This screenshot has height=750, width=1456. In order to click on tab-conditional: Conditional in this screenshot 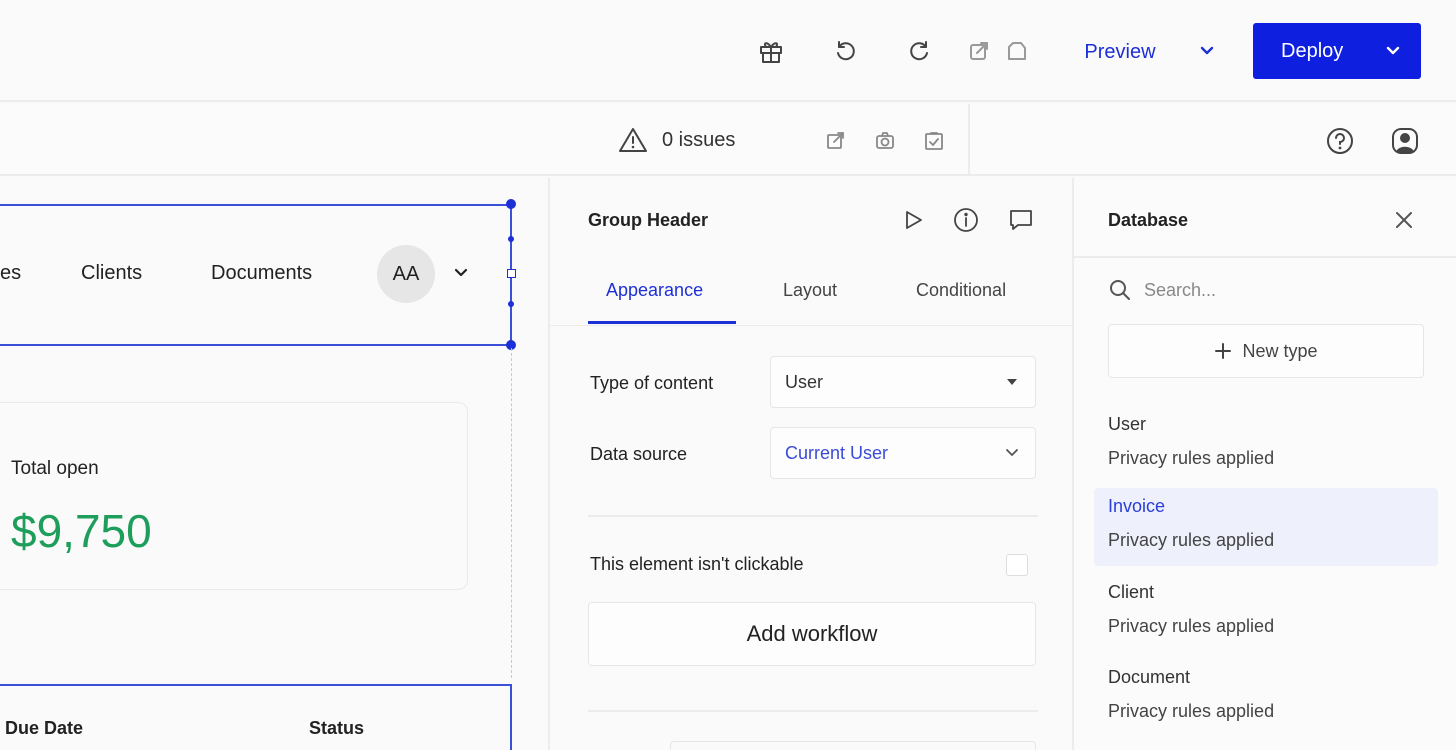, I will do `click(961, 290)`.